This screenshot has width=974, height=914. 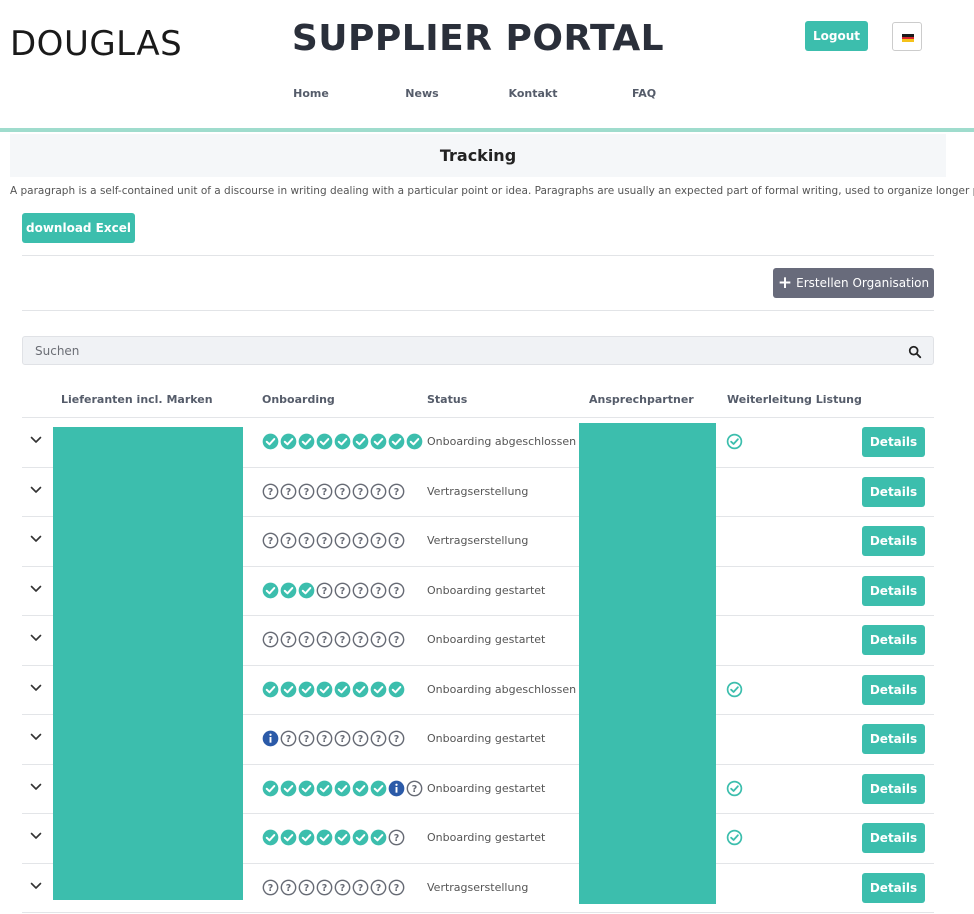 I want to click on download-excel-button: download Excel, so click(x=78, y=228).